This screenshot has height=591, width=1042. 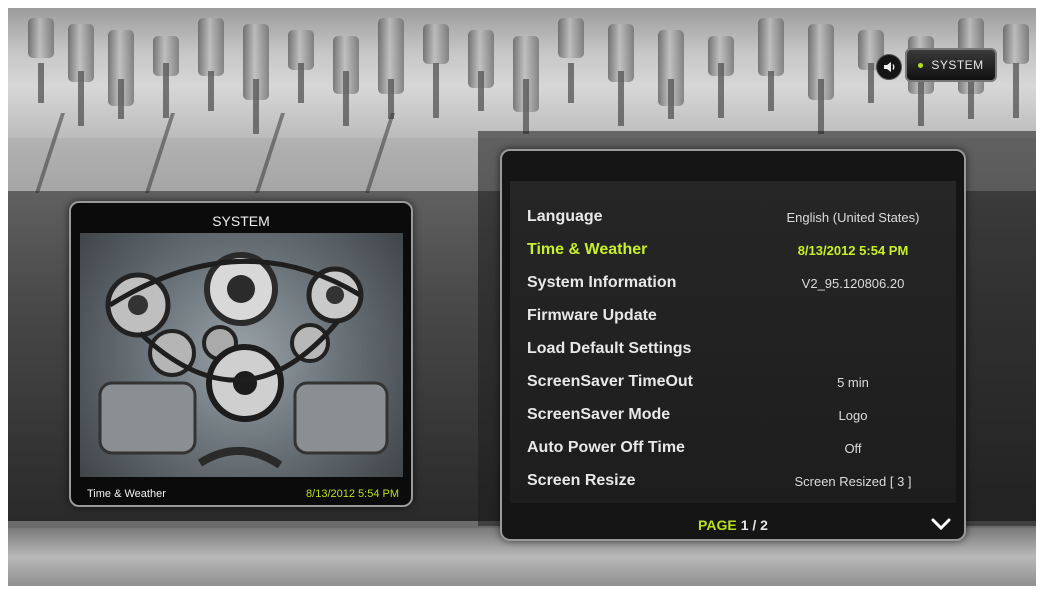 What do you see at coordinates (754, 525) in the screenshot?
I see `page-number: 1 / 2` at bounding box center [754, 525].